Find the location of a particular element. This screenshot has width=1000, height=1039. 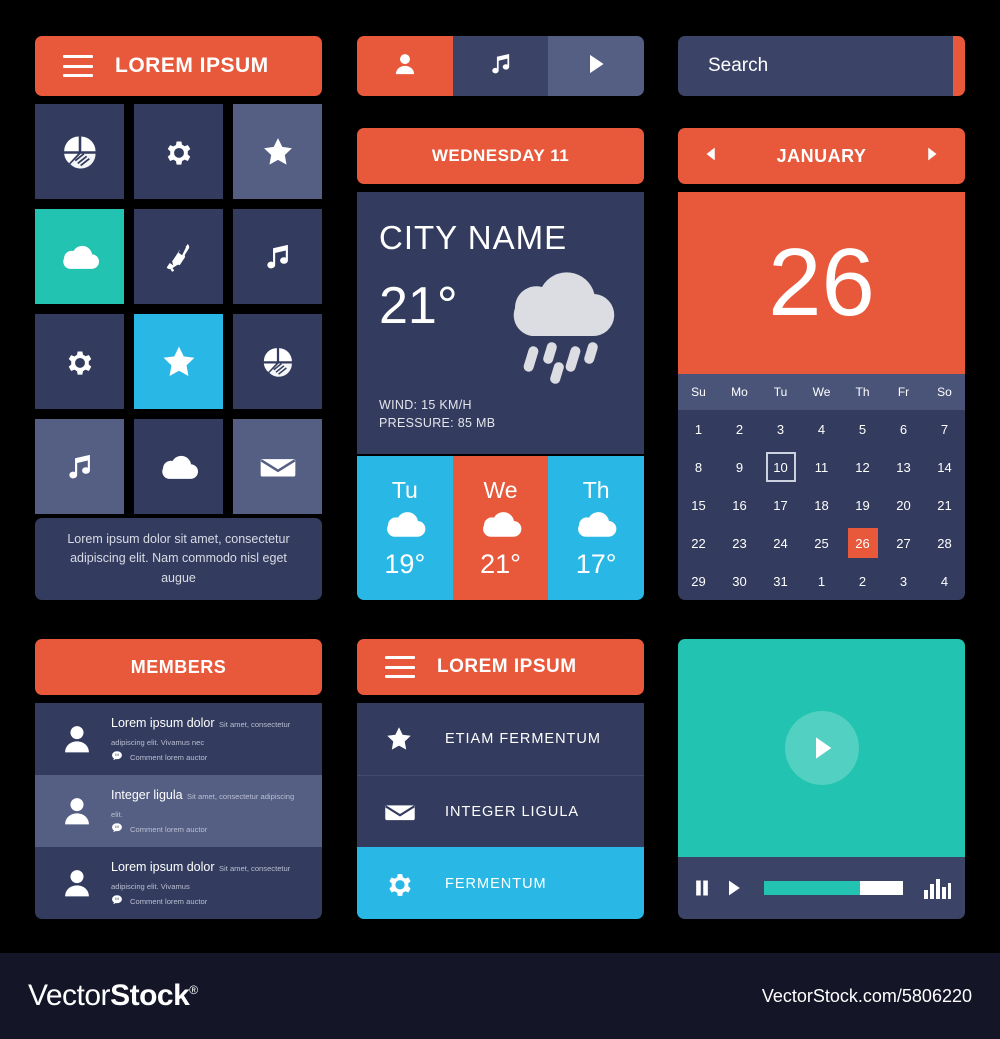

calendar-day: 19 is located at coordinates (863, 505).